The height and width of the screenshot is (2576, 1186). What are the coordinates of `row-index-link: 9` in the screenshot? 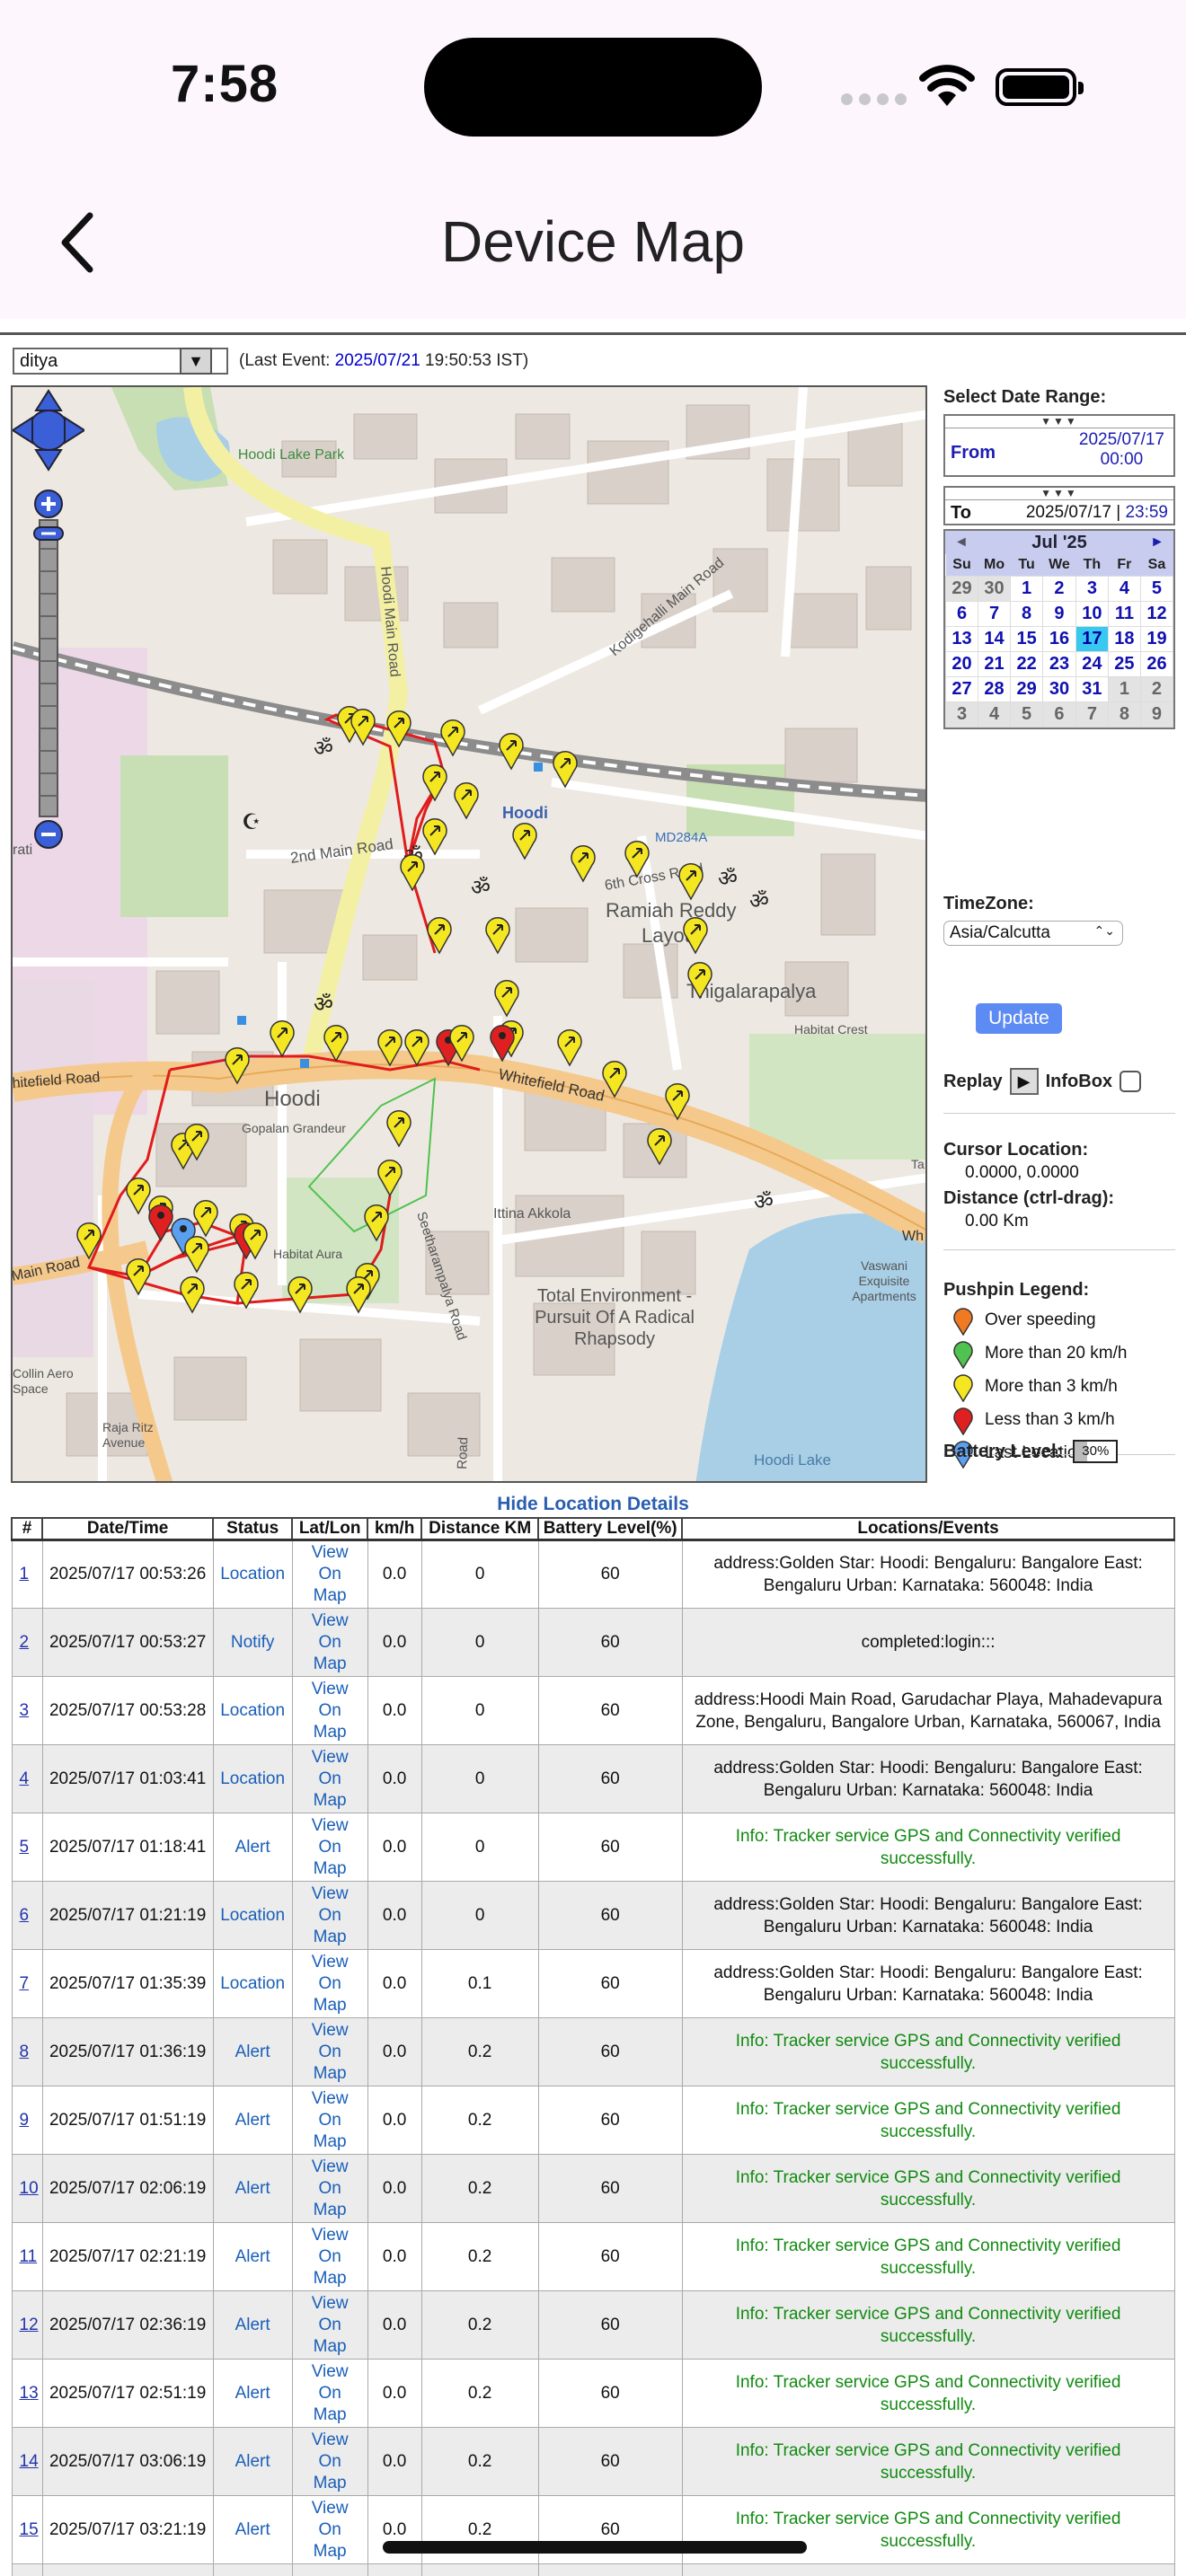 It's located at (27, 2120).